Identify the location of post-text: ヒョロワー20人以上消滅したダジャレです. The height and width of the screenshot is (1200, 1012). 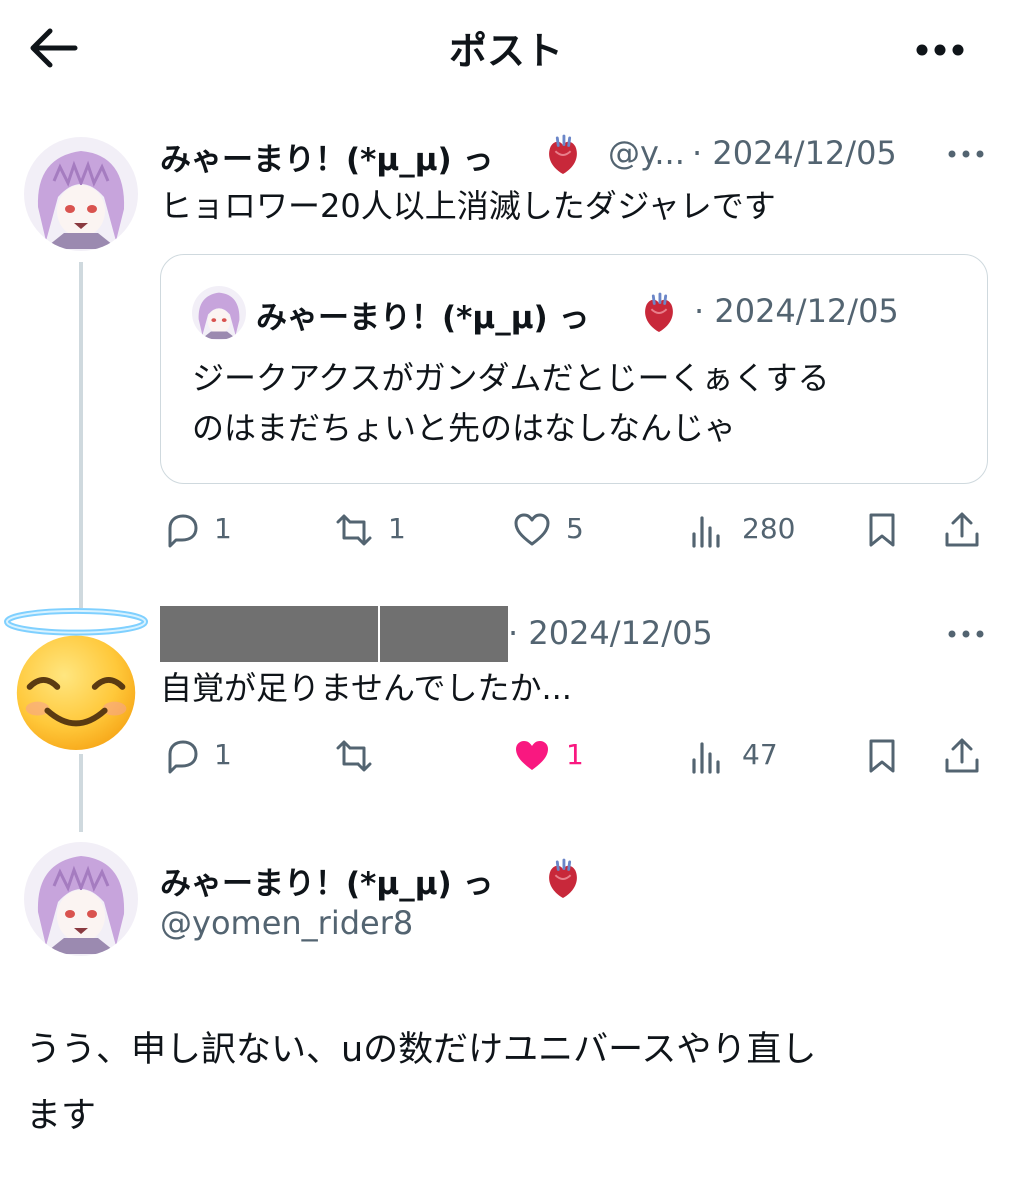
(468, 206).